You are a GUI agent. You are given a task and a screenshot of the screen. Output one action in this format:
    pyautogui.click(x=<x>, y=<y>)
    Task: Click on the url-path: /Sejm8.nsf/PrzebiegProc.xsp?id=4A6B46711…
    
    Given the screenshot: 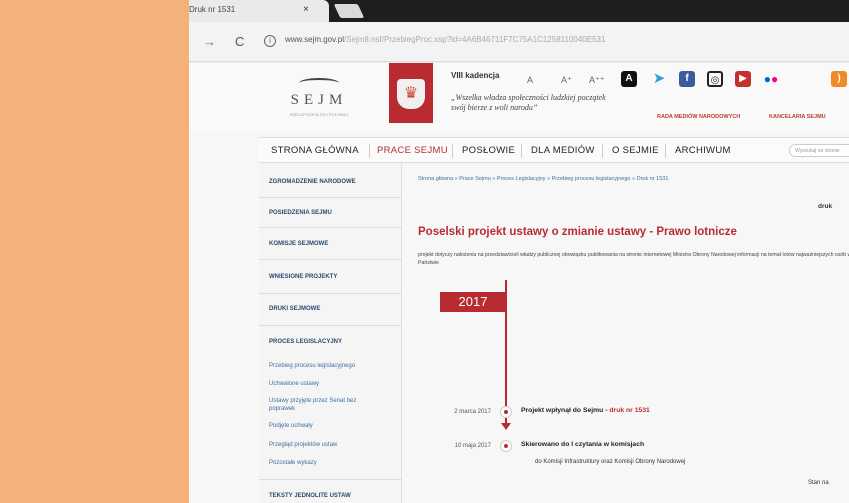 What is the action you would take?
    pyautogui.click(x=474, y=39)
    